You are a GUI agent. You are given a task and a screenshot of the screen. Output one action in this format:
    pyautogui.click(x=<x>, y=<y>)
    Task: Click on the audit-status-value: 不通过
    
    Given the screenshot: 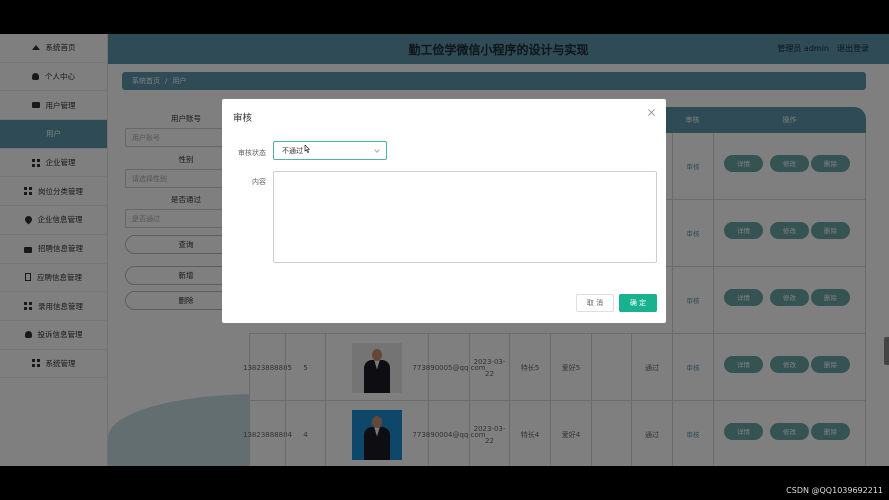 What is the action you would take?
    pyautogui.click(x=292, y=150)
    